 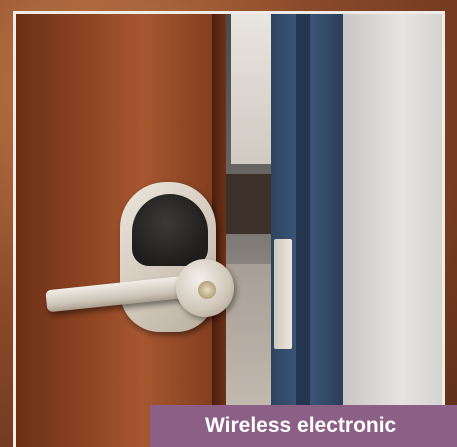 I want to click on caption-banner: Wireless electronic, so click(x=303, y=426).